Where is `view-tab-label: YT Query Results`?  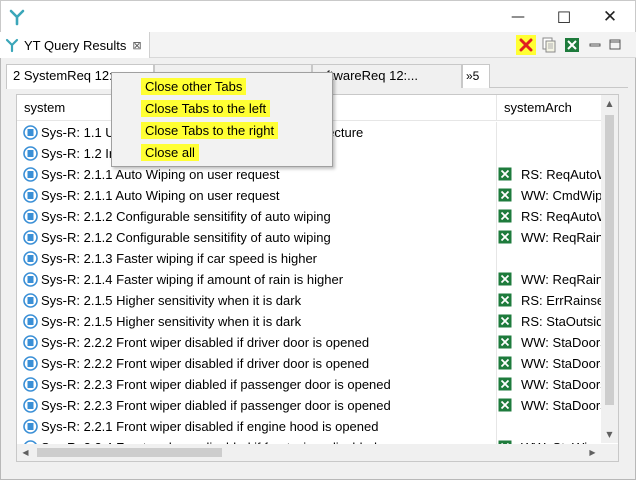
view-tab-label: YT Query Results is located at coordinates (75, 45).